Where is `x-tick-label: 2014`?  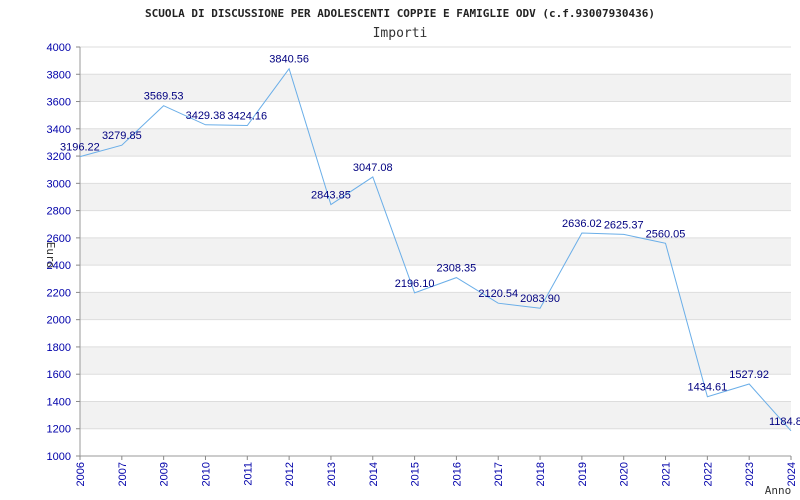
x-tick-label: 2014 is located at coordinates (374, 474).